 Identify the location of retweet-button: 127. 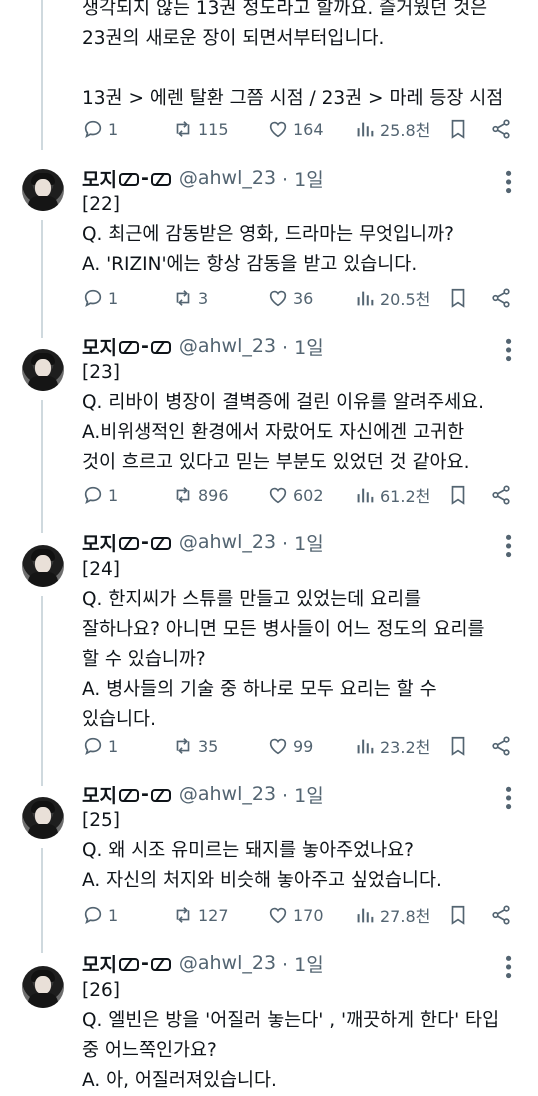
(200, 915).